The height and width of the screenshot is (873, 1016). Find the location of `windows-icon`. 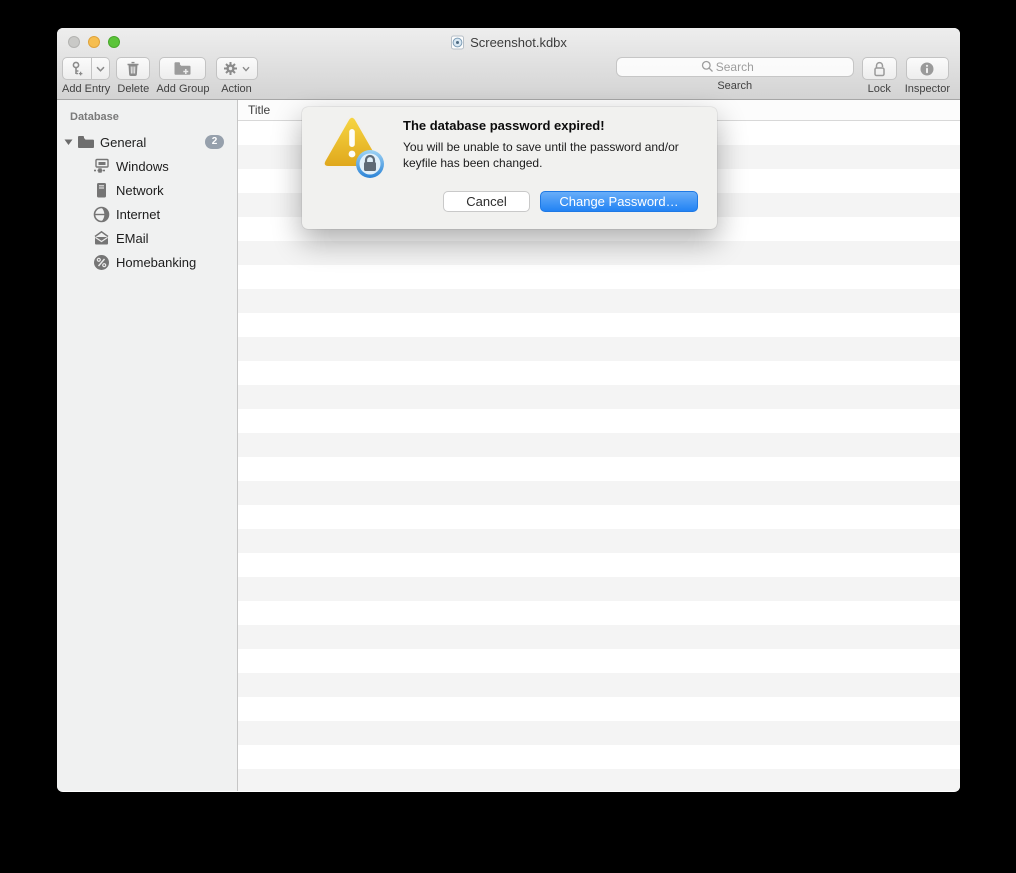

windows-icon is located at coordinates (101, 166).